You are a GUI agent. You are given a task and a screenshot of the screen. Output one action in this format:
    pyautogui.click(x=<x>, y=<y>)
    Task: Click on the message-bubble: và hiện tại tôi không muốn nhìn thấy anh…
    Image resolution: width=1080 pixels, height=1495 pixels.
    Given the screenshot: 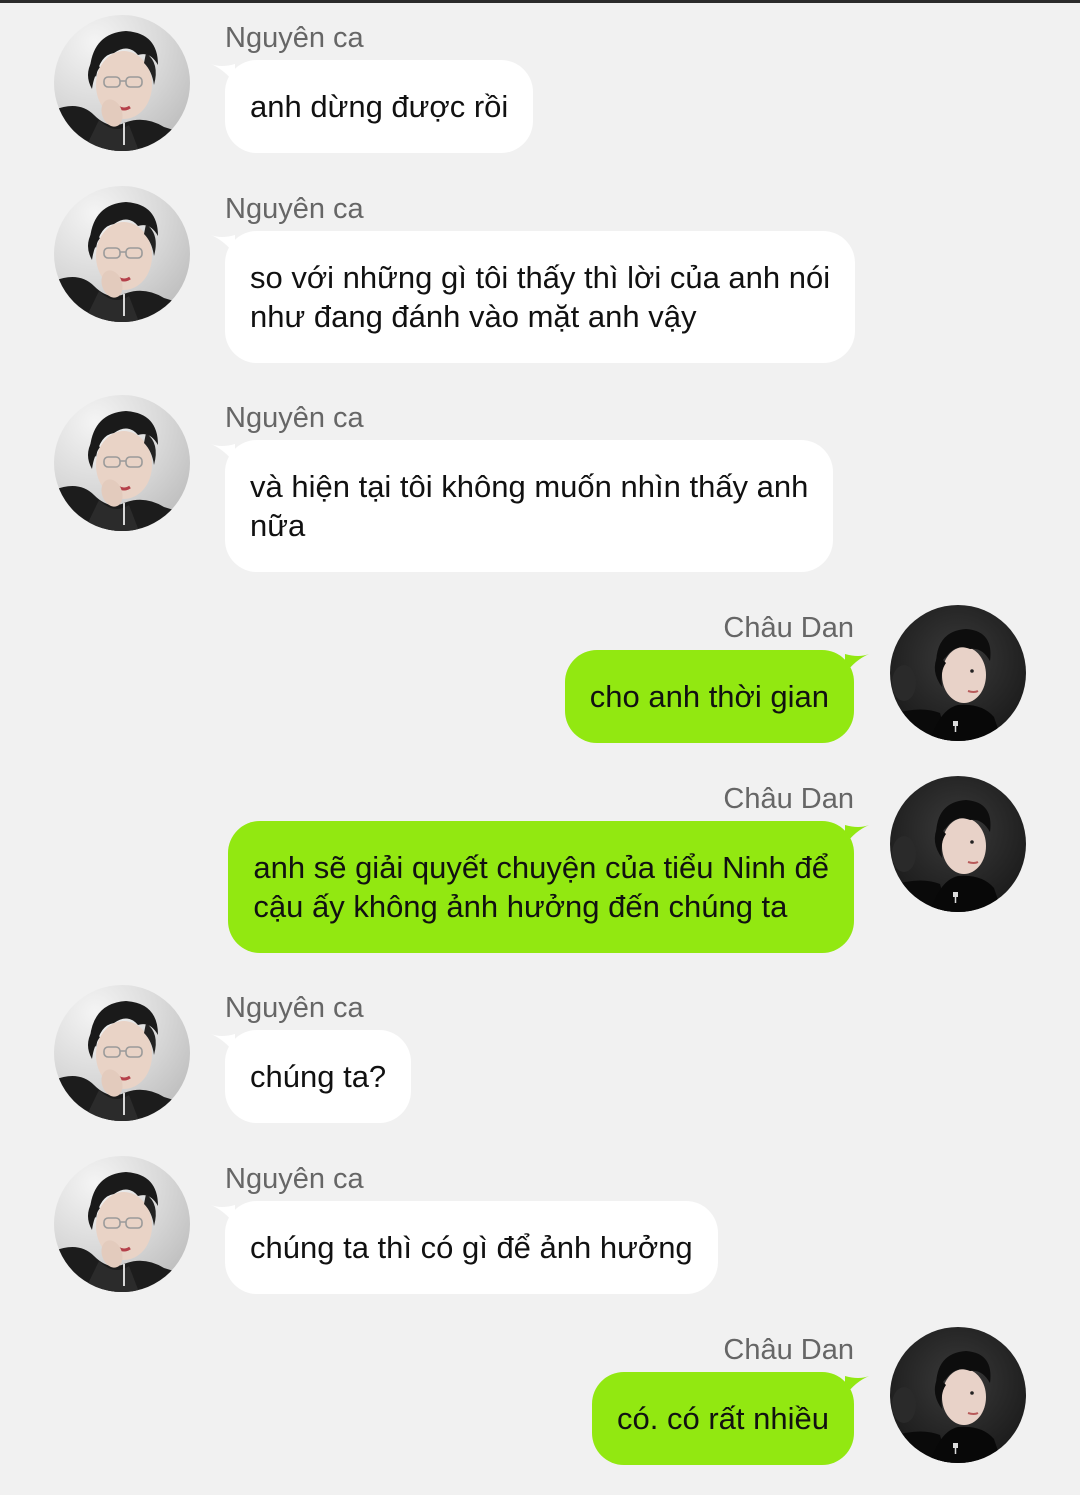 What is the action you would take?
    pyautogui.click(x=529, y=506)
    